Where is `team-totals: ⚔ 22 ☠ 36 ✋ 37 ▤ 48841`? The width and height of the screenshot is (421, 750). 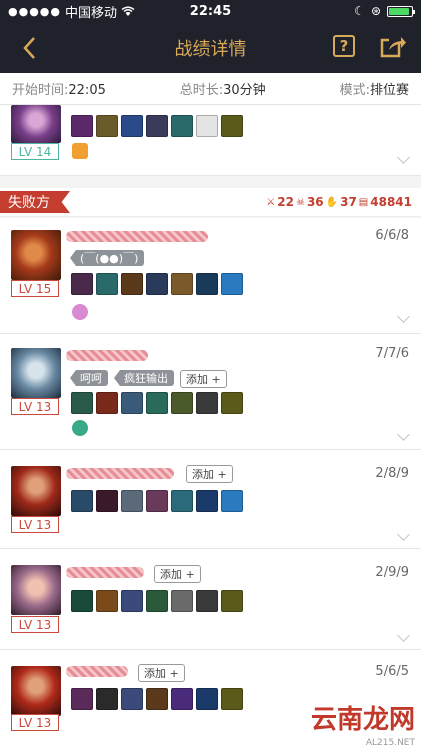 team-totals: ⚔ 22 ☠ 36 ✋ 37 ▤ 48841 is located at coordinates (339, 202).